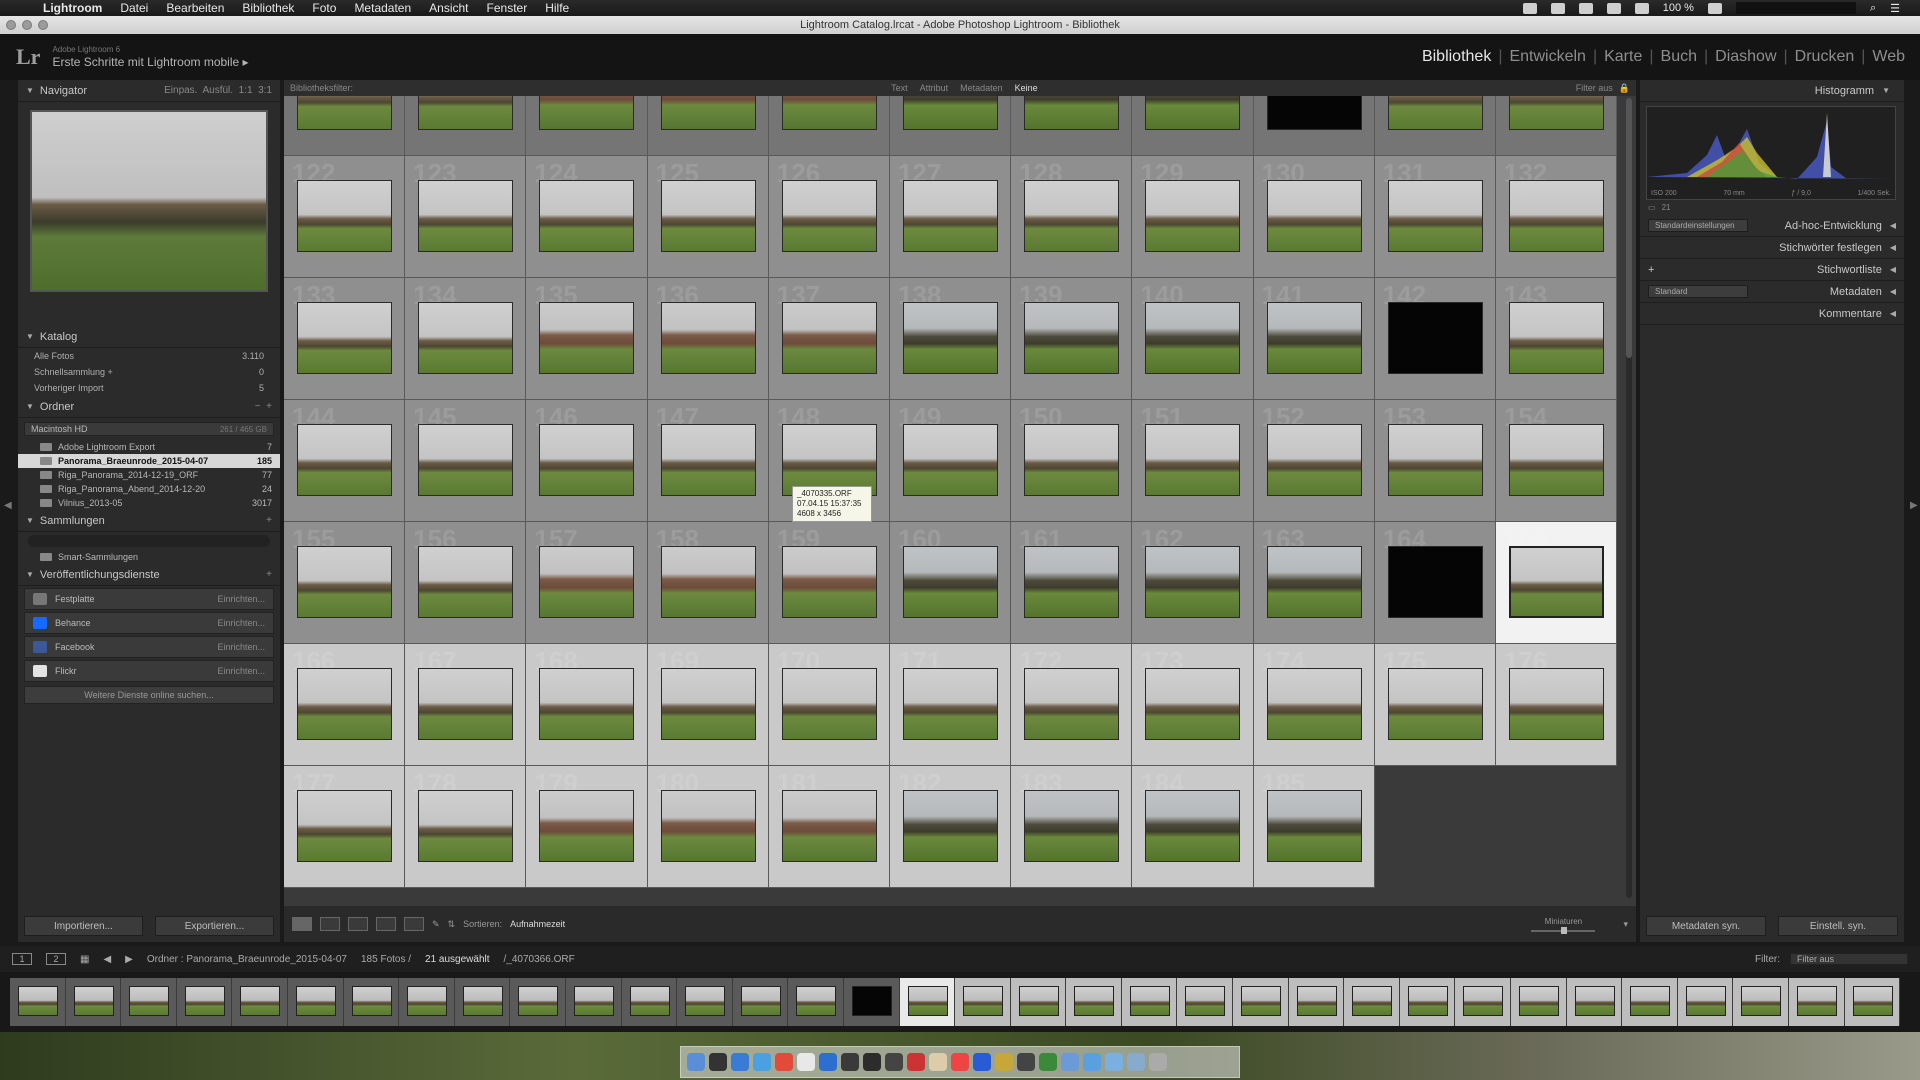  What do you see at coordinates (149, 407) in the screenshot?
I see `folders-header: ▼ Ordner − +` at bounding box center [149, 407].